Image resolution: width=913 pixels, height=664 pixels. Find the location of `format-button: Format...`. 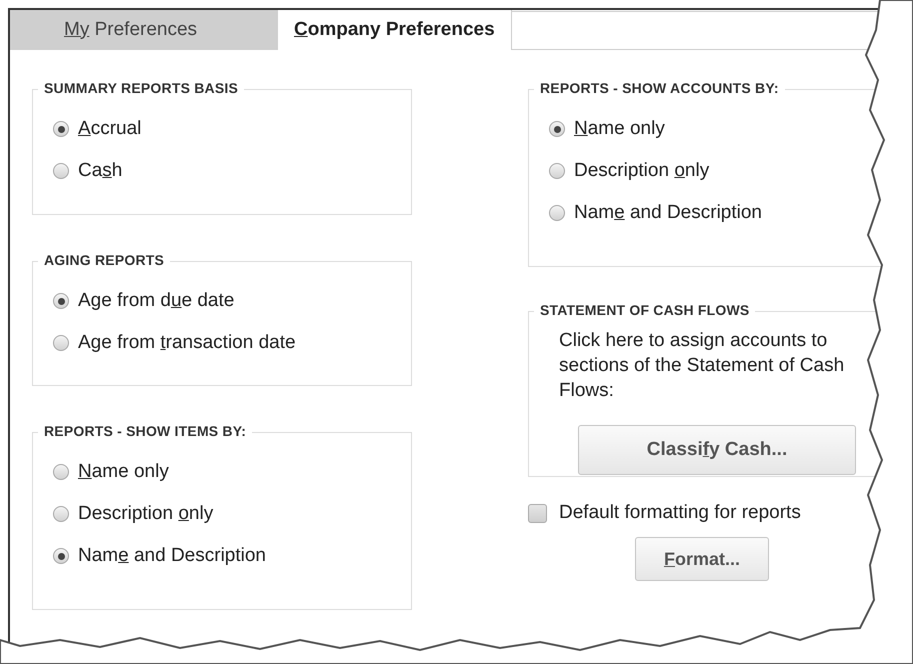

format-button: Format... is located at coordinates (702, 559).